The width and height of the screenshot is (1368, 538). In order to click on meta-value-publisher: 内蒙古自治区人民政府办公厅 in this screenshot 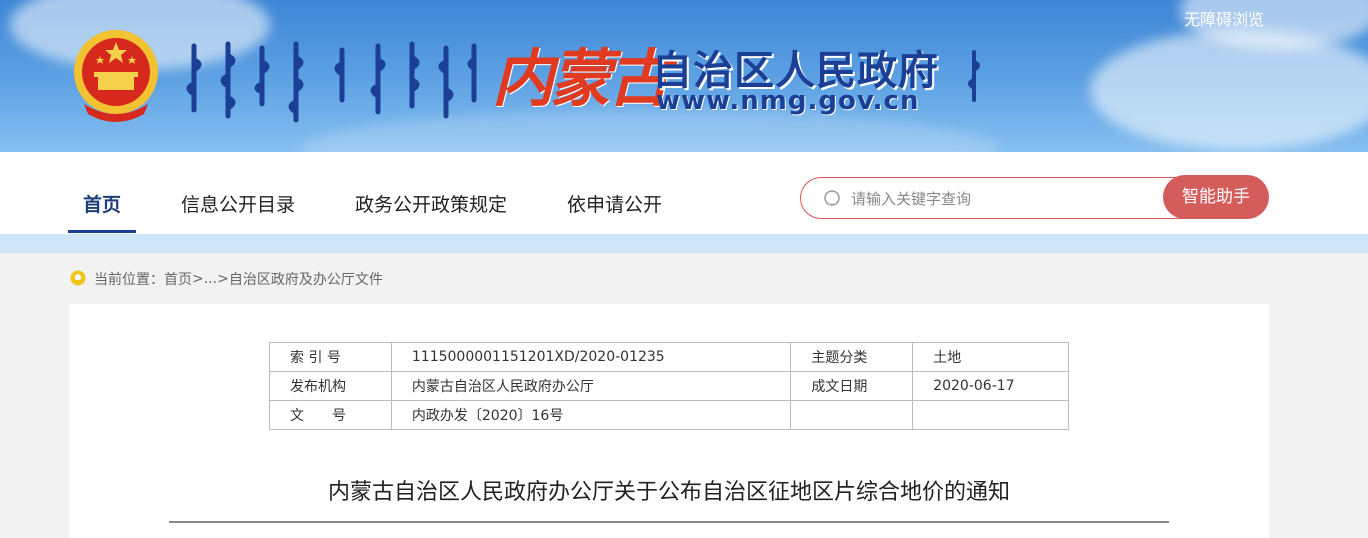, I will do `click(591, 386)`.